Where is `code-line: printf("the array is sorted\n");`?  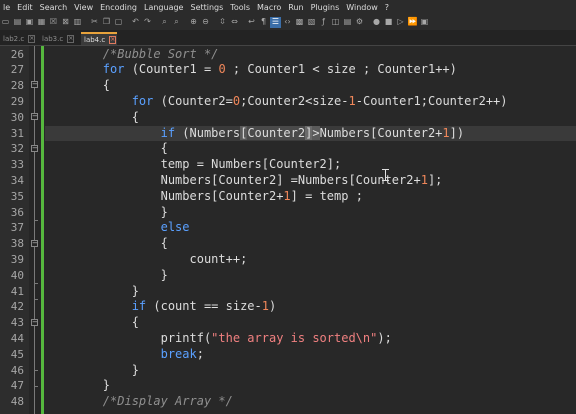
code-line: printf("the array is sorted\n"); is located at coordinates (310, 339).